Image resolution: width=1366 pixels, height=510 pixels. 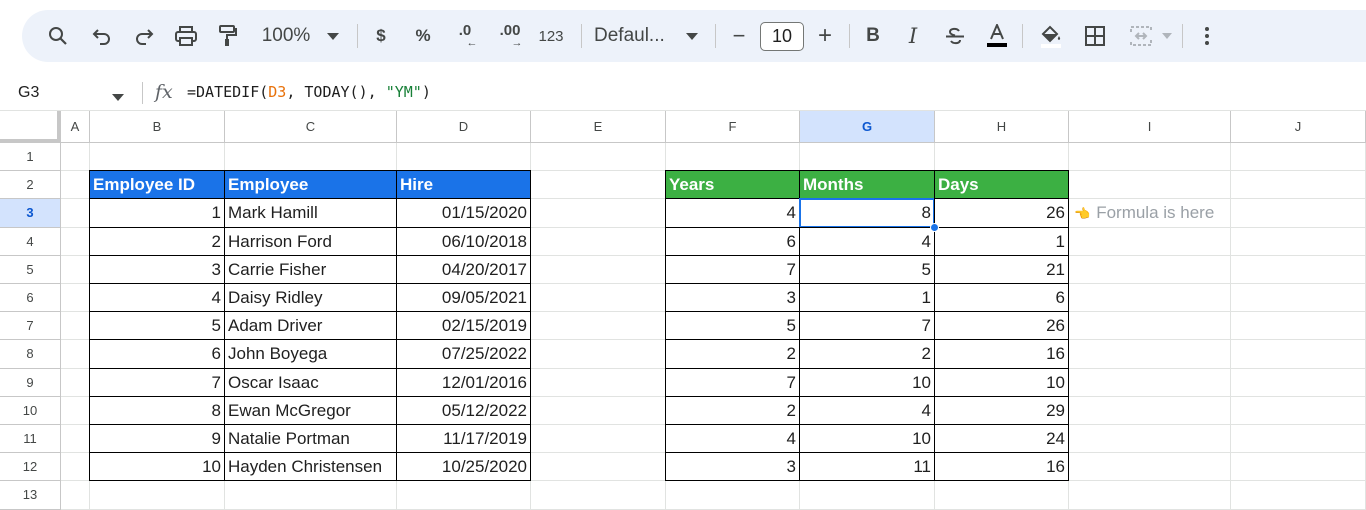 I want to click on table-cell: 04/20/2017, so click(x=463, y=269).